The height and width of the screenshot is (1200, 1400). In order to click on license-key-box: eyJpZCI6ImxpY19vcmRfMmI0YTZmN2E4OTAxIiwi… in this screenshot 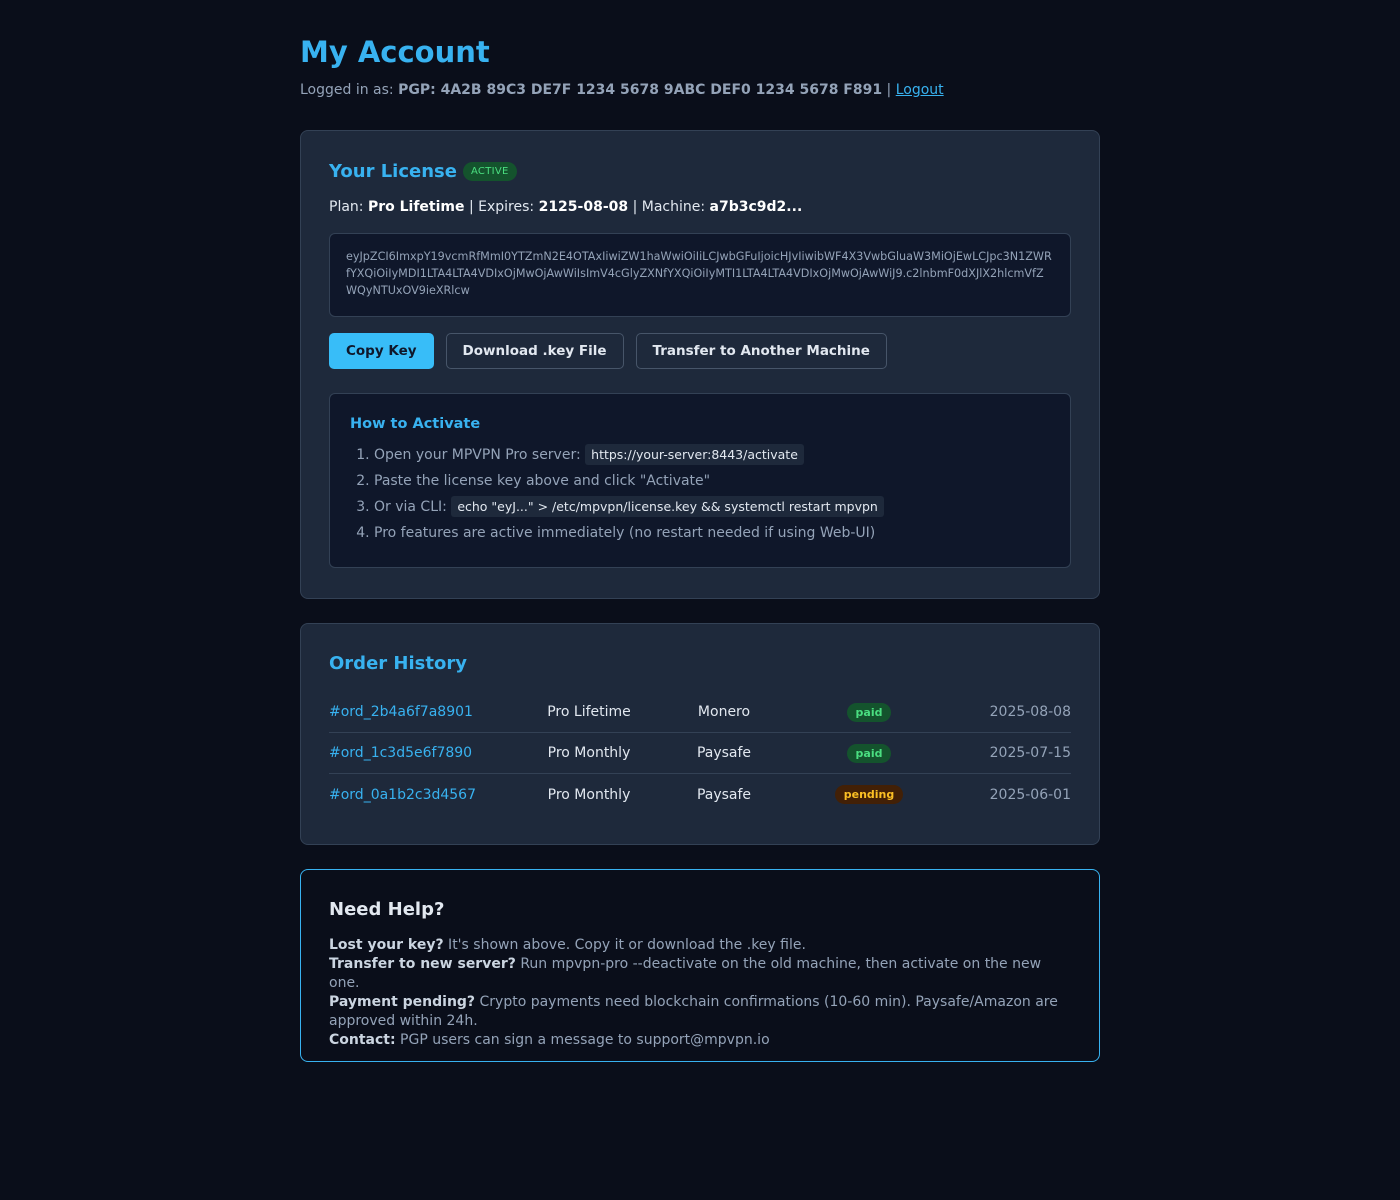, I will do `click(700, 275)`.